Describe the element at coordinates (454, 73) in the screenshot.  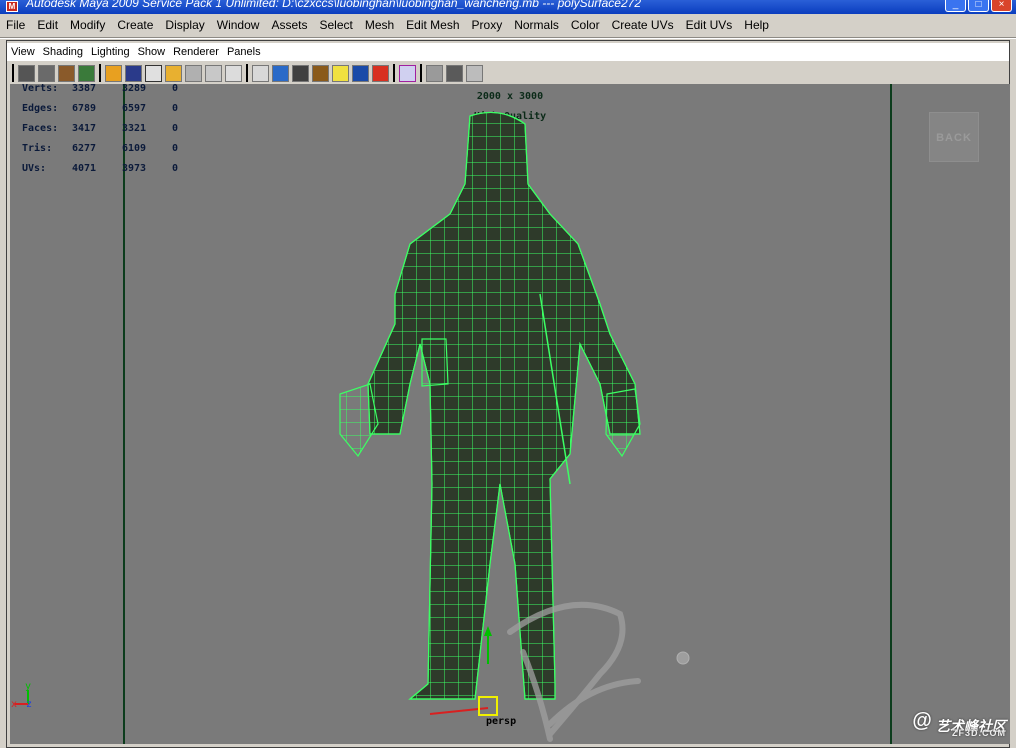
I see `xray-joints-icon` at that location.